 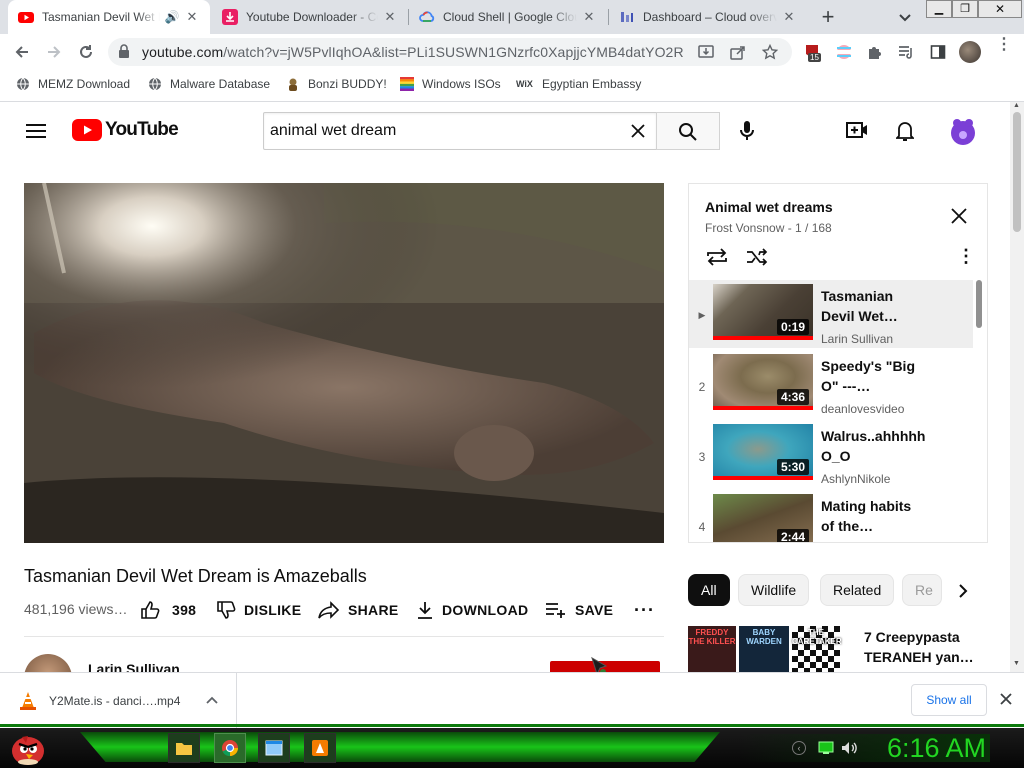 What do you see at coordinates (209, 84) in the screenshot?
I see `bookmark-malware-database: Malware Database` at bounding box center [209, 84].